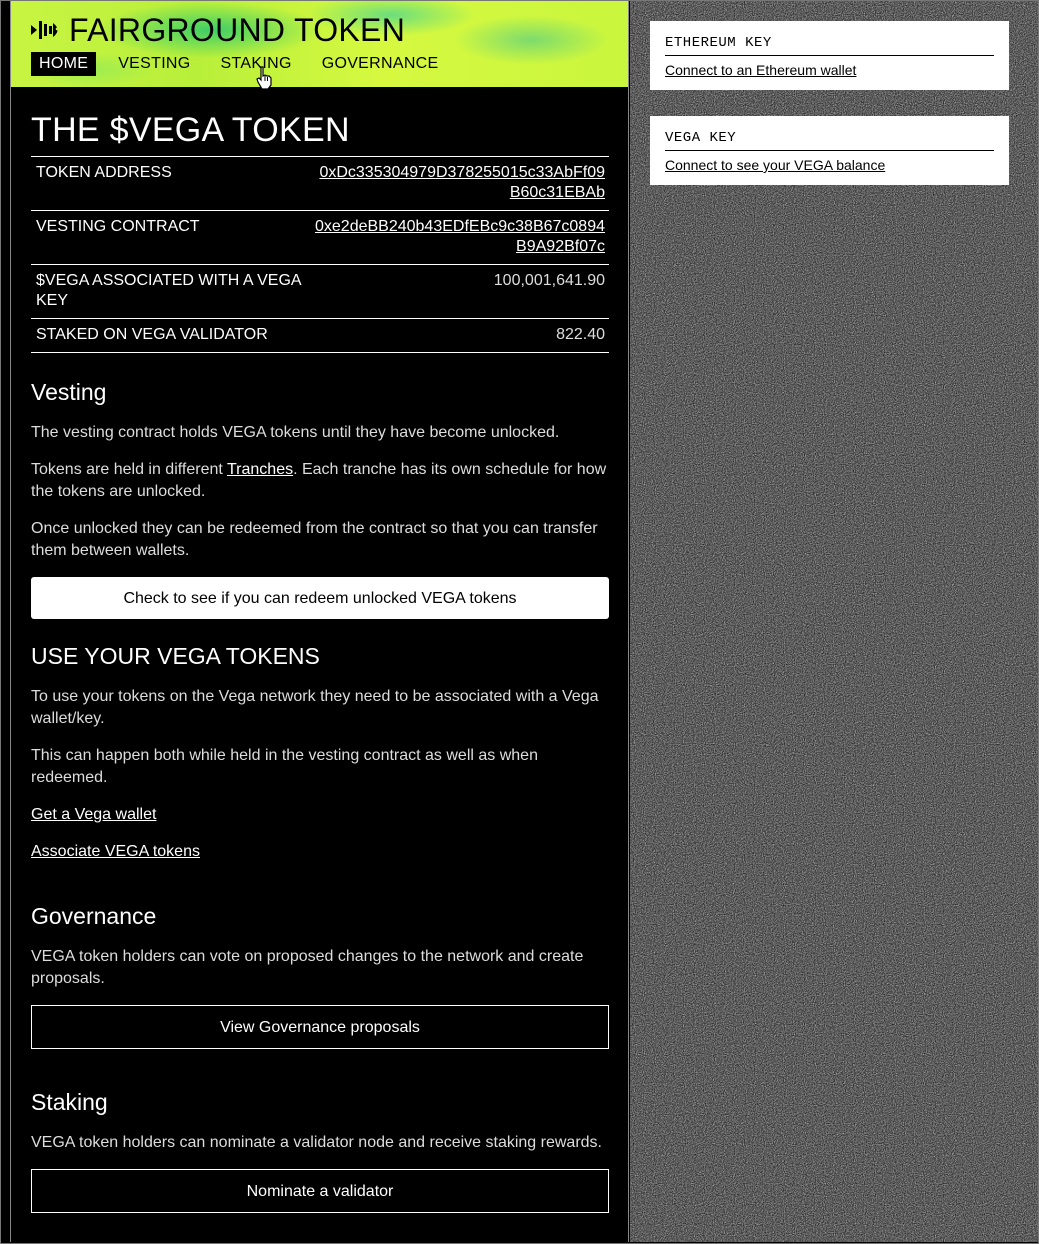 This screenshot has height=1244, width=1039. Describe the element at coordinates (237, 30) in the screenshot. I see `app-title: FAIRGROUND TOKEN` at that location.